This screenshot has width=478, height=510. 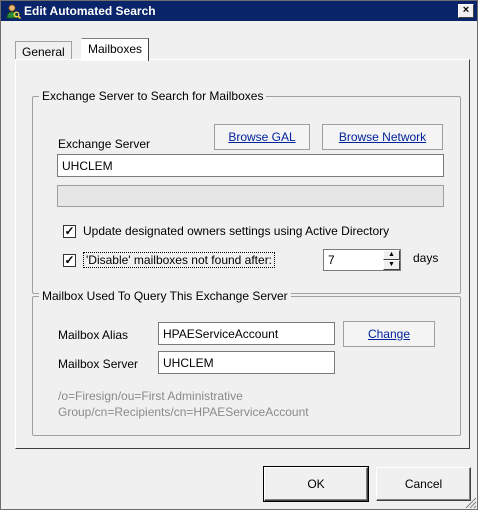 I want to click on window-title: Edit Automated Search, so click(x=90, y=11).